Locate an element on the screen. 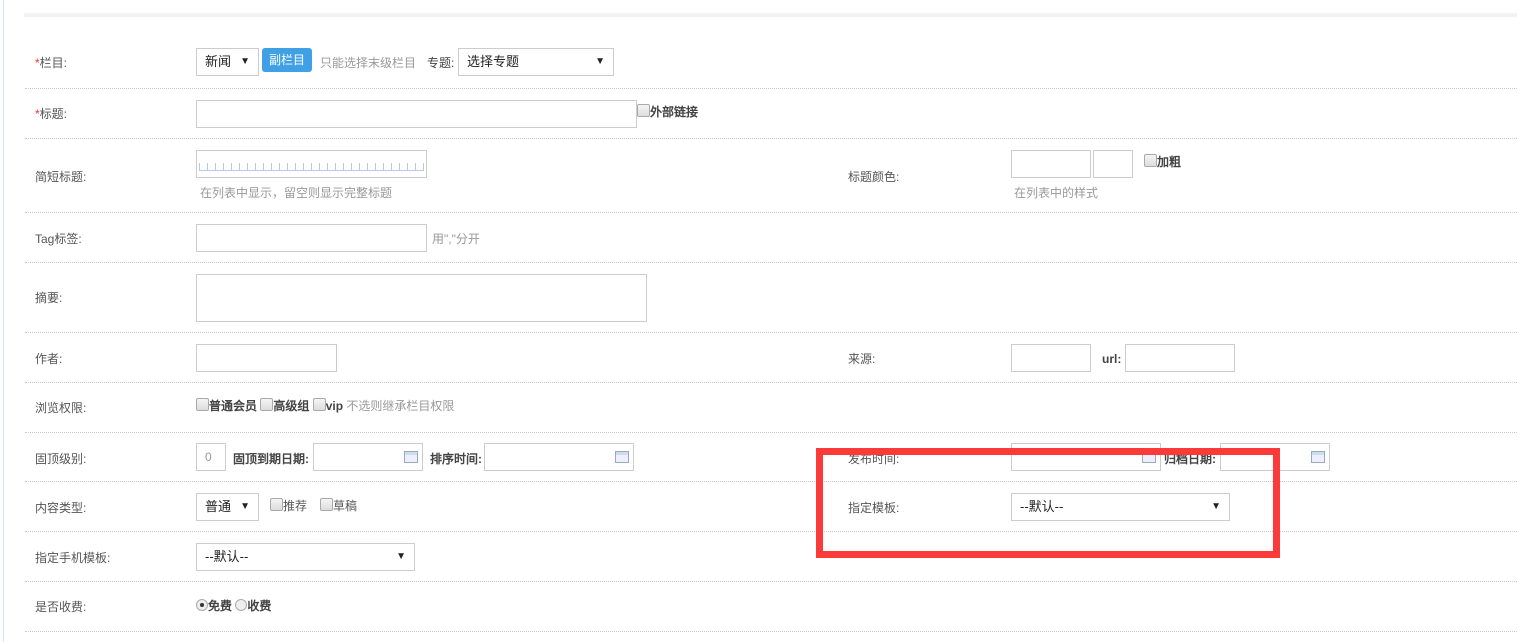 Image resolution: width=1517 pixels, height=642 pixels. content-type-select: 普通 ▼ is located at coordinates (227, 507).